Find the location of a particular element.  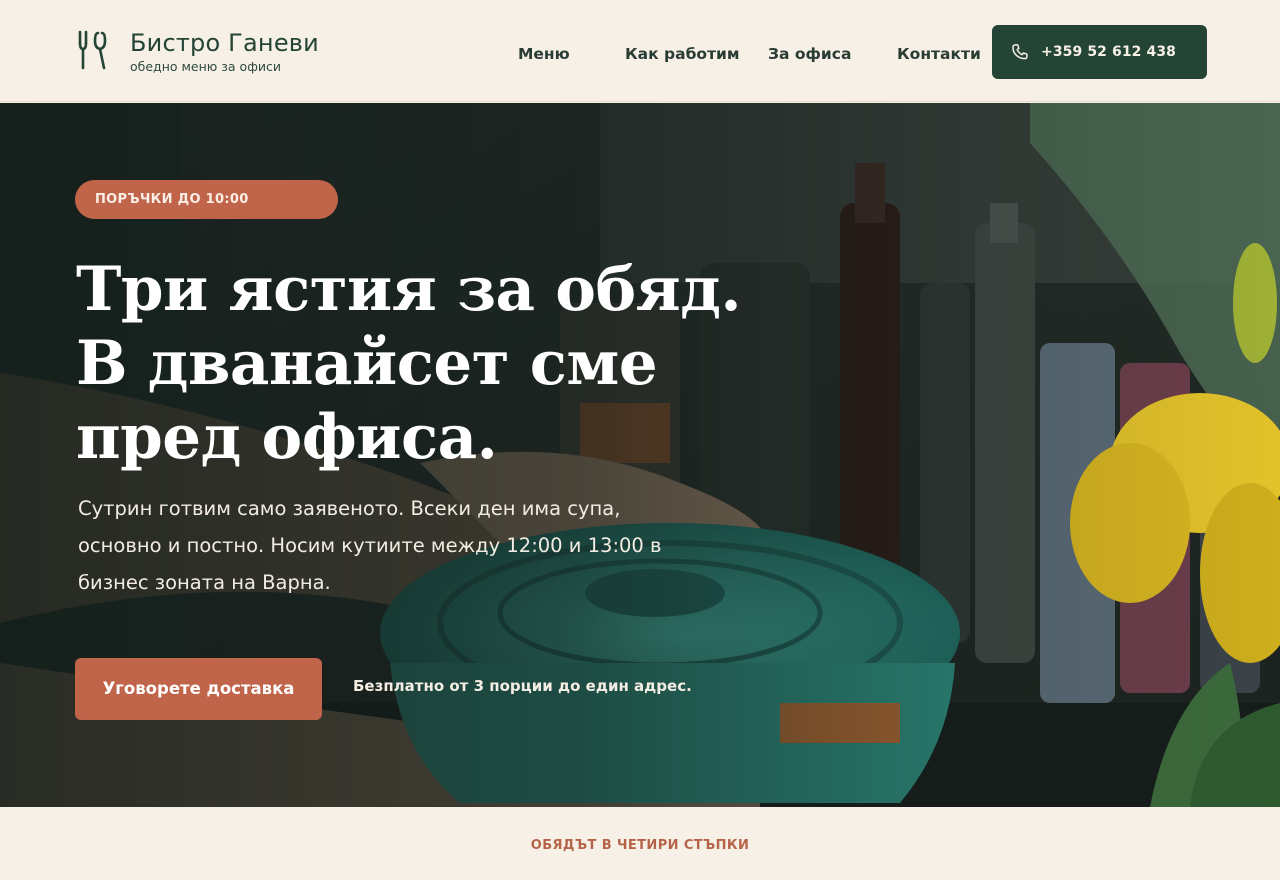

nav-link-contacts: Контакти is located at coordinates (939, 54).